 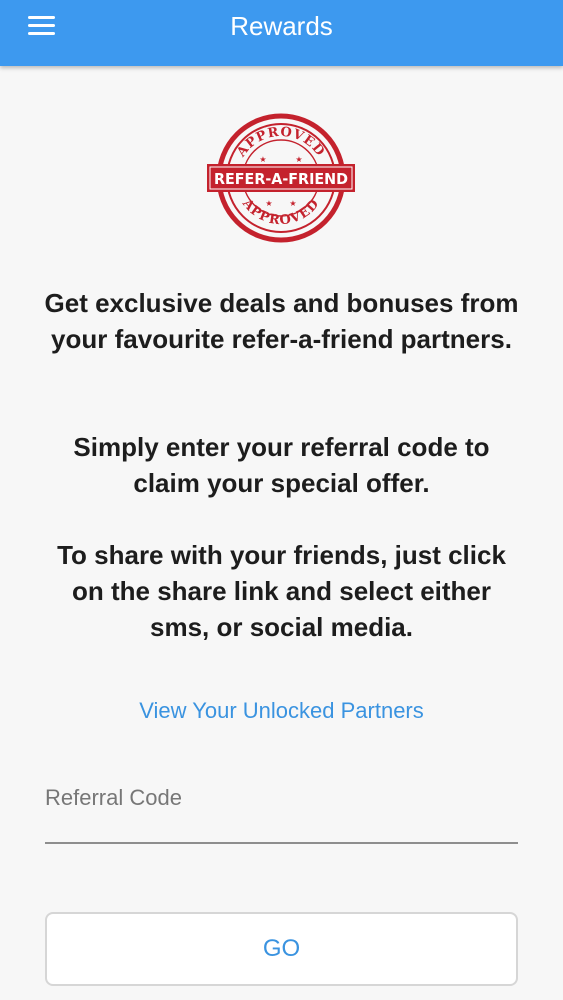 I want to click on referral-code-input, so click(x=281, y=798).